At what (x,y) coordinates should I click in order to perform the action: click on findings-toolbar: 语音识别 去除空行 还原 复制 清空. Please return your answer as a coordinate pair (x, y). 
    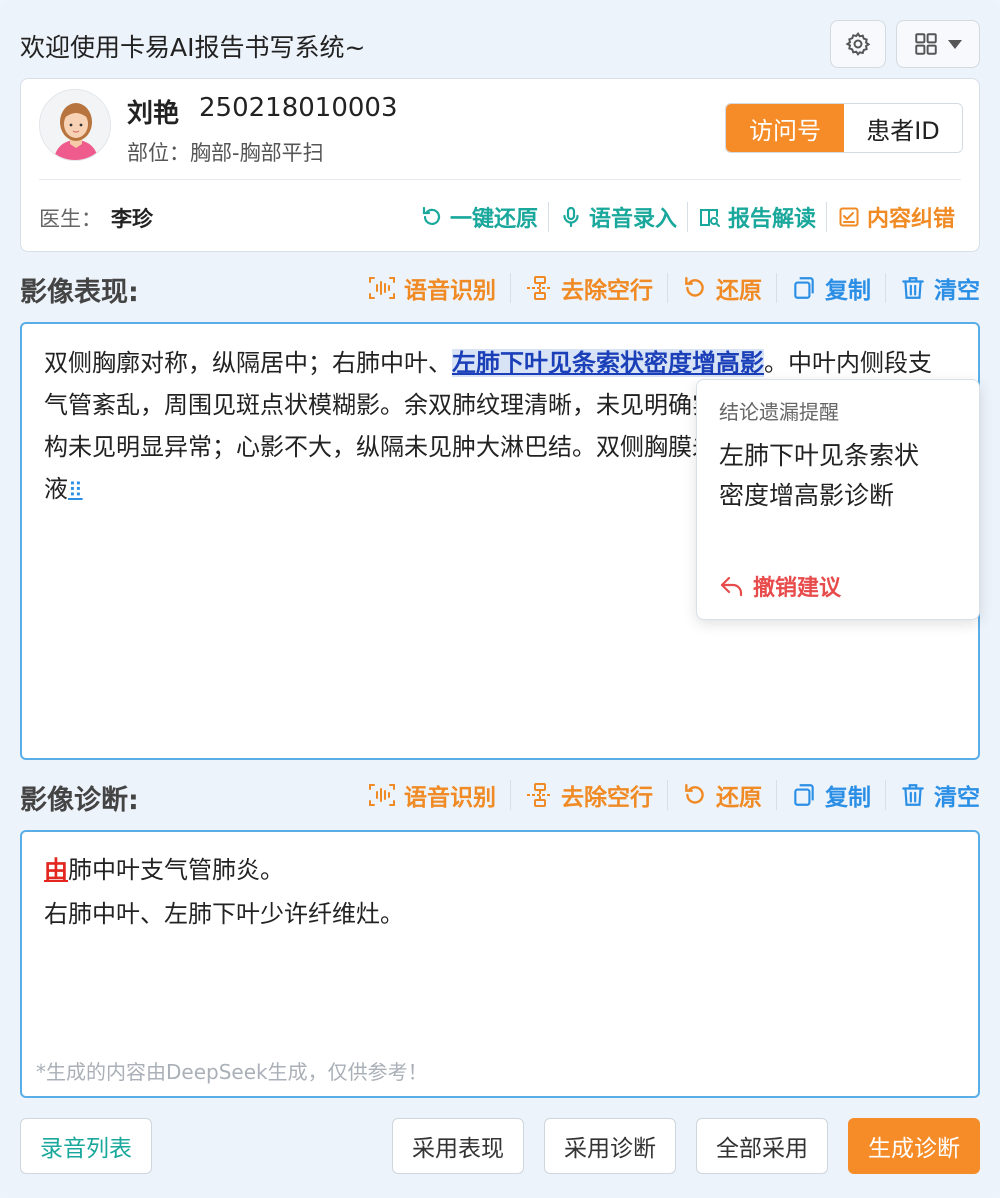
    Looking at the image, I should click on (667, 288).